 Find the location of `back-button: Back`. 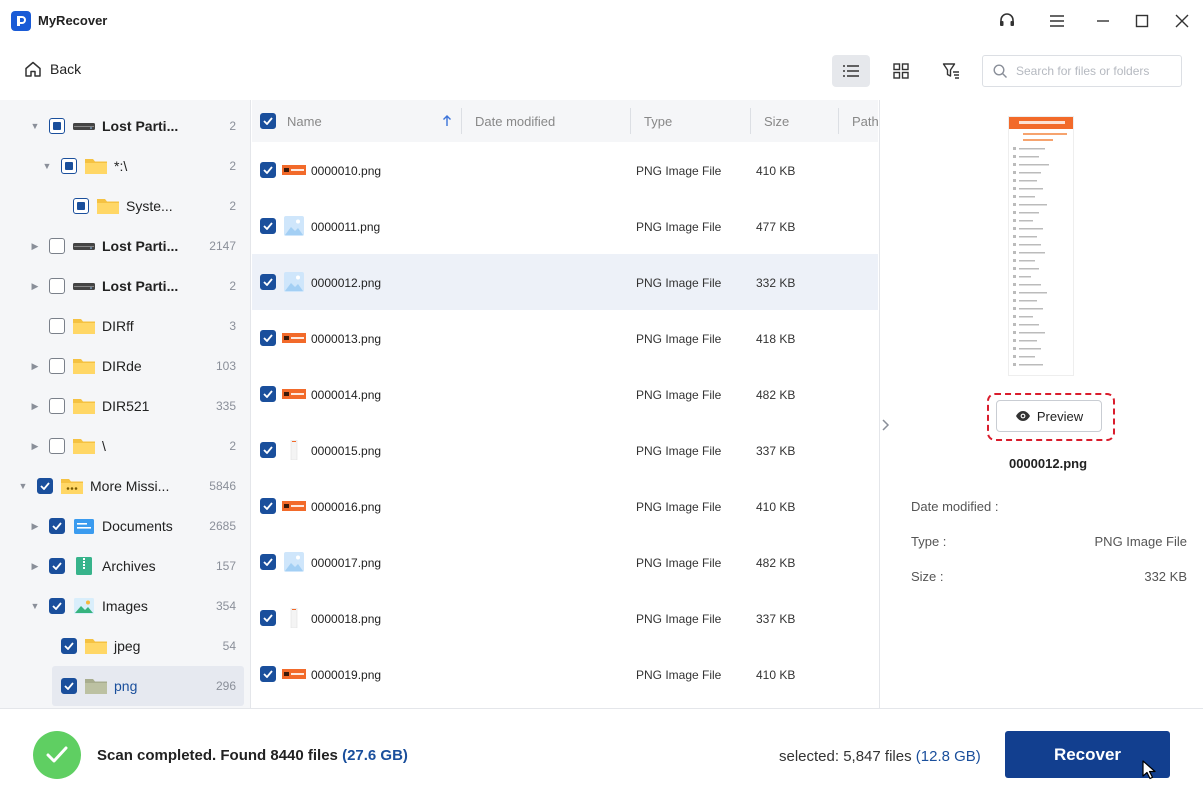

back-button: Back is located at coordinates (52, 69).